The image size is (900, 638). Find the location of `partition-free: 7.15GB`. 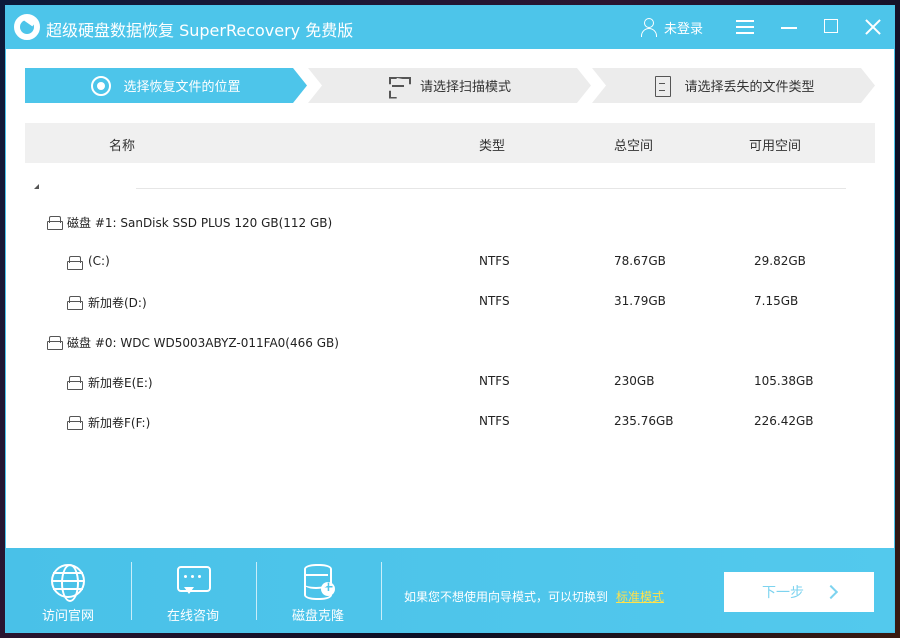

partition-free: 7.15GB is located at coordinates (776, 301).